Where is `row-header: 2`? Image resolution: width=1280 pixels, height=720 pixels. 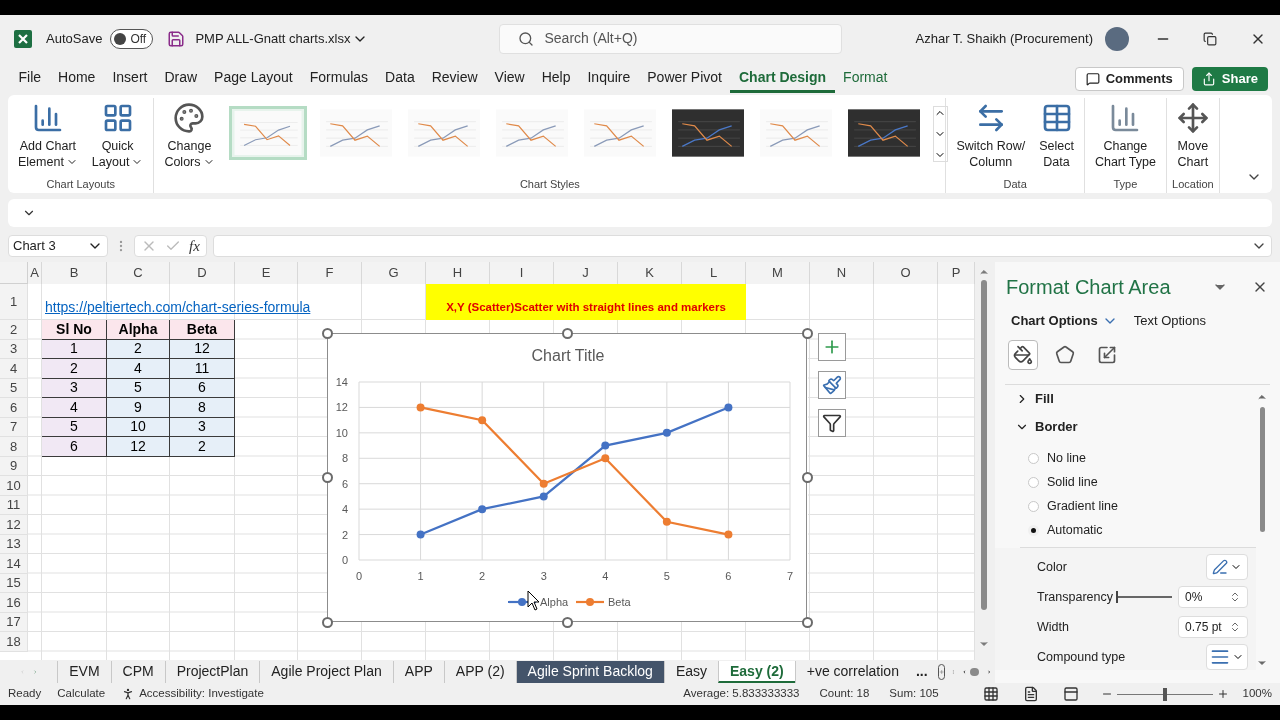
row-header: 2 is located at coordinates (14, 330).